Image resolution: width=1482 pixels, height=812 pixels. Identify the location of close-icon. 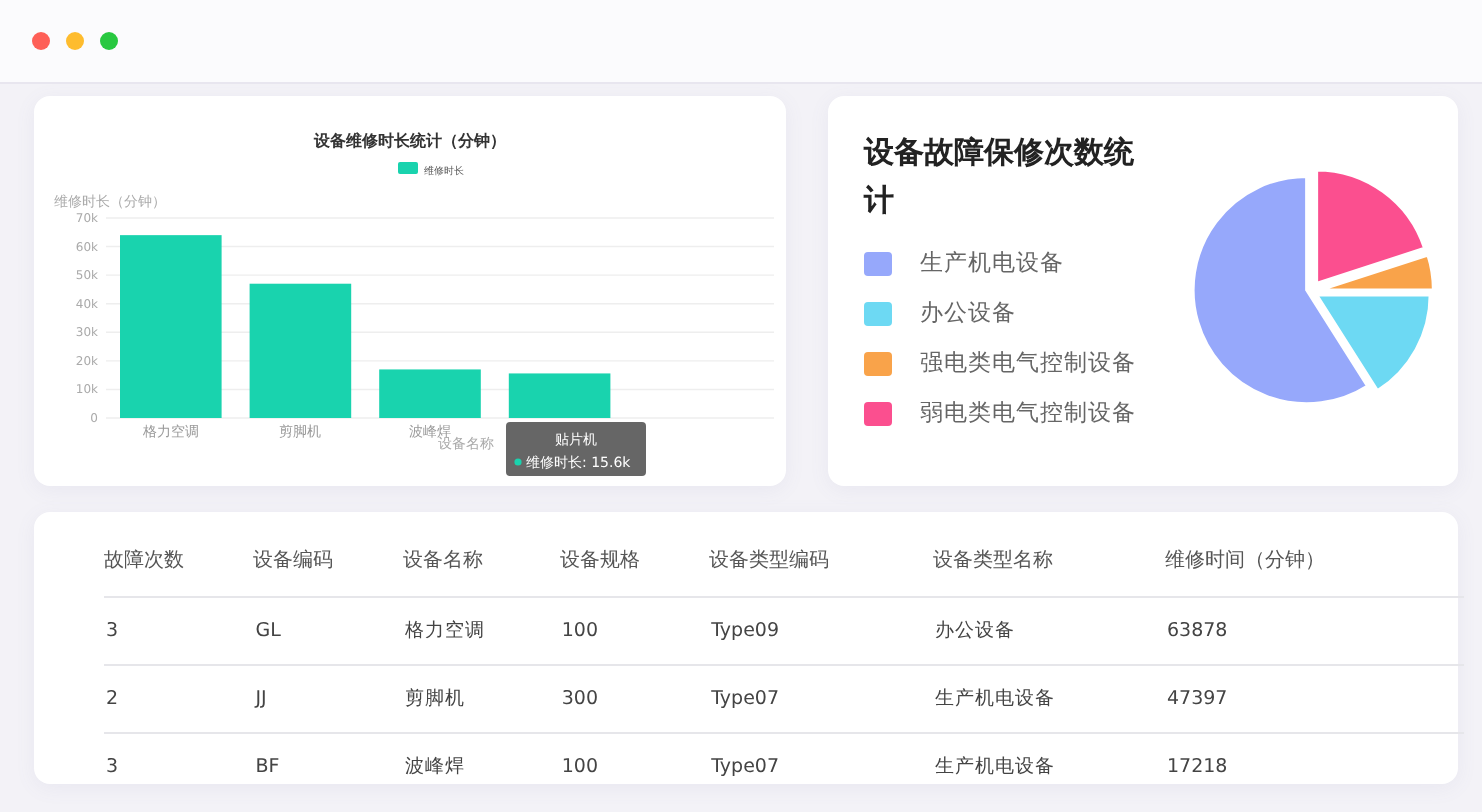
(41, 41).